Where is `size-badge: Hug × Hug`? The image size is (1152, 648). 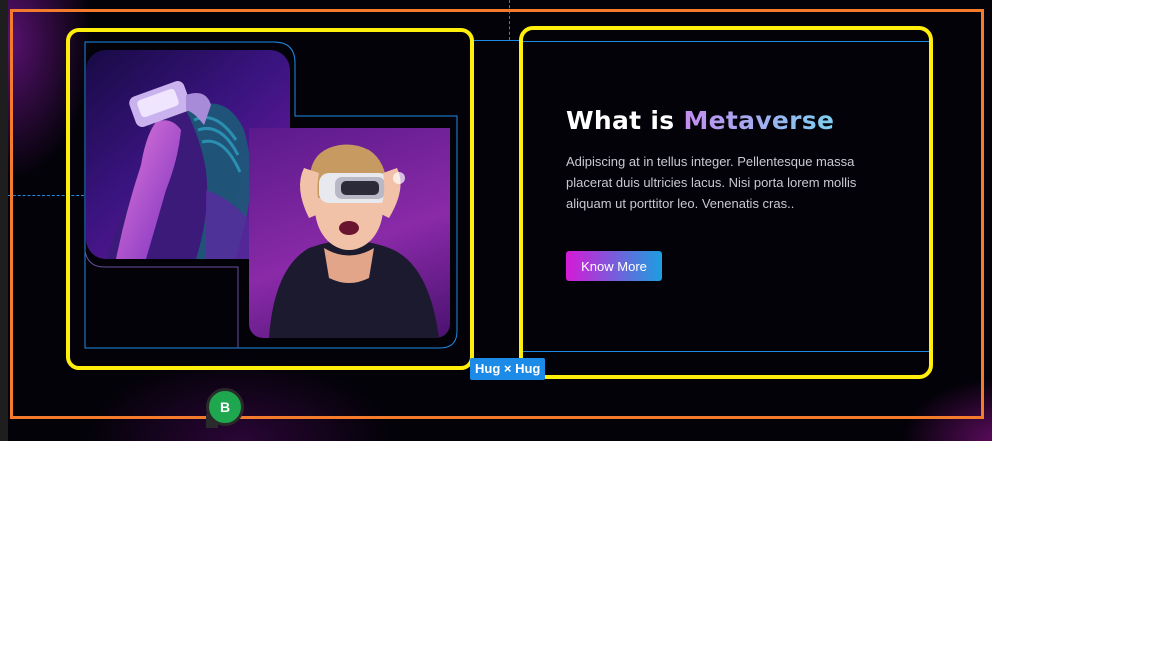 size-badge: Hug × Hug is located at coordinates (508, 369).